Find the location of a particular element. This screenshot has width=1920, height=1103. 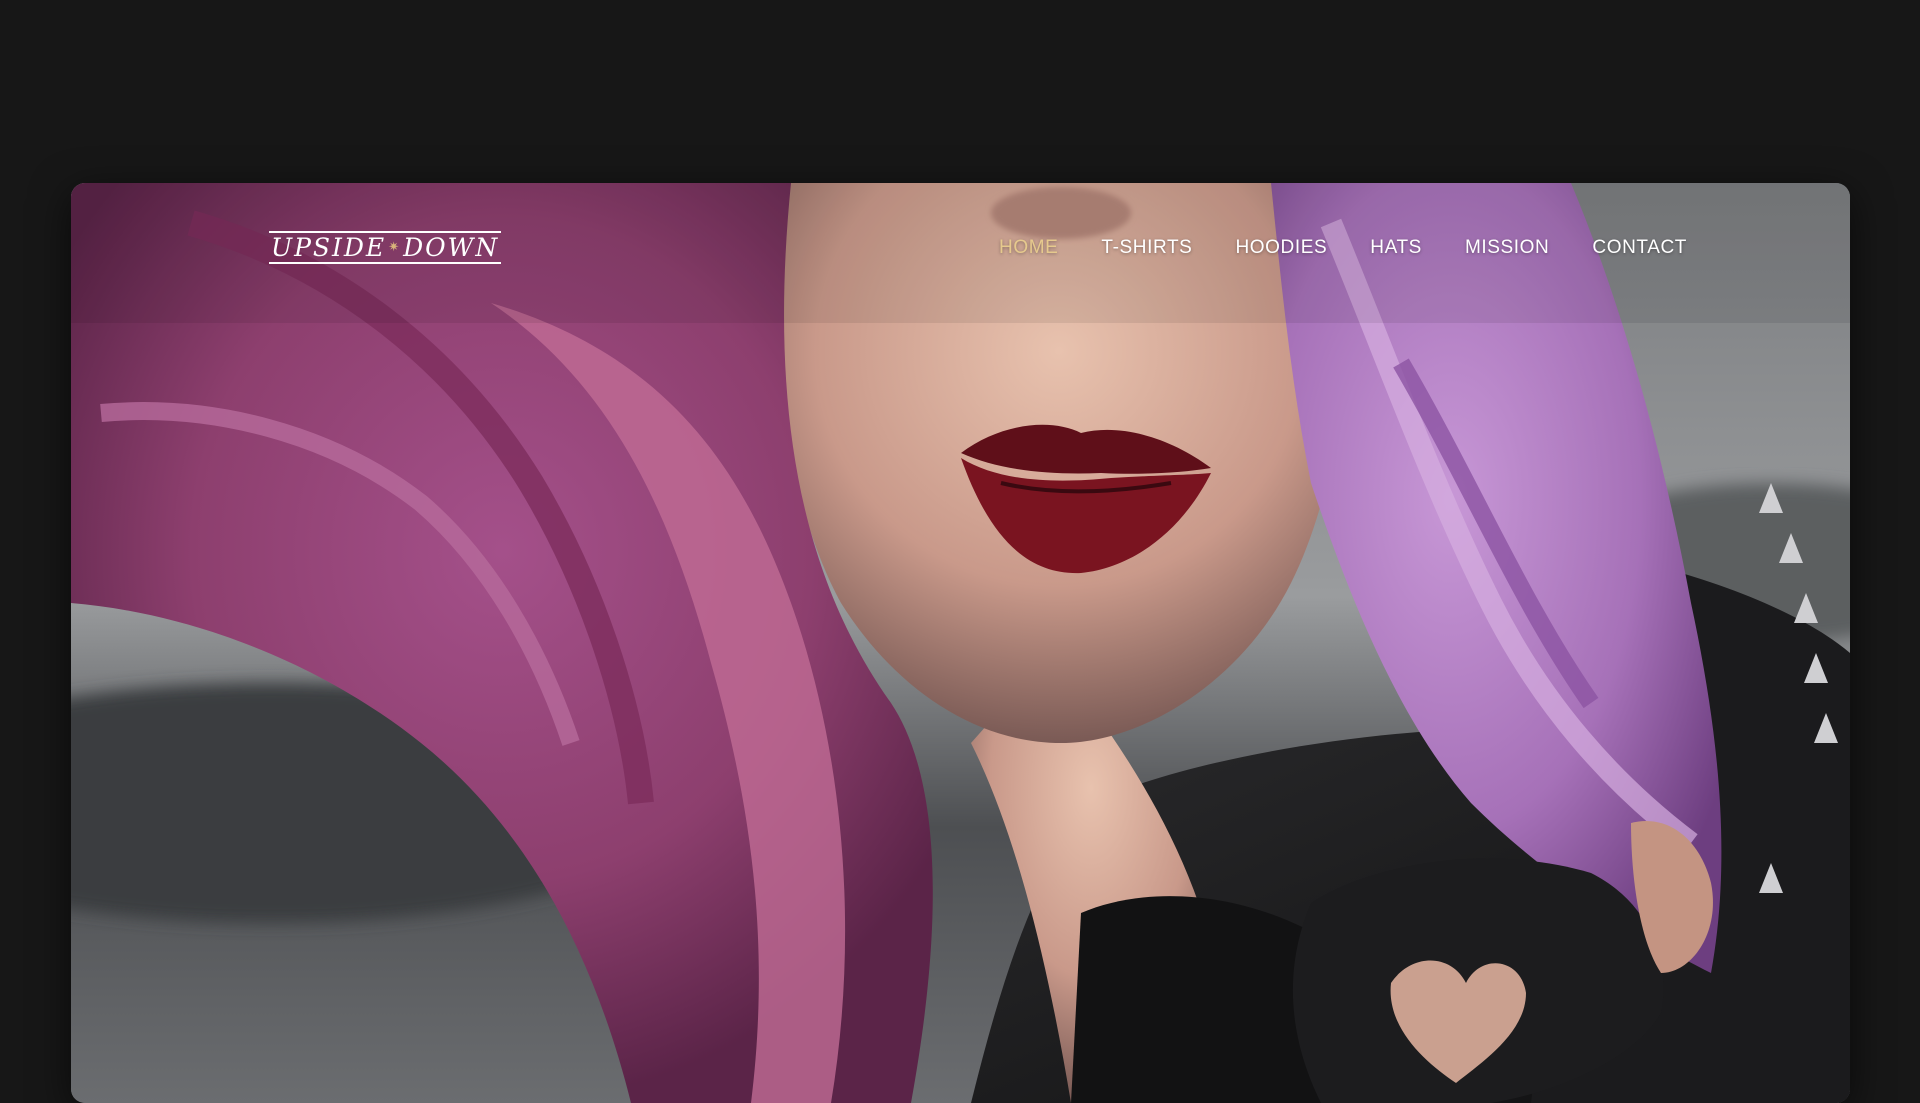

nav-item-contact: CONTACT is located at coordinates (1639, 248).